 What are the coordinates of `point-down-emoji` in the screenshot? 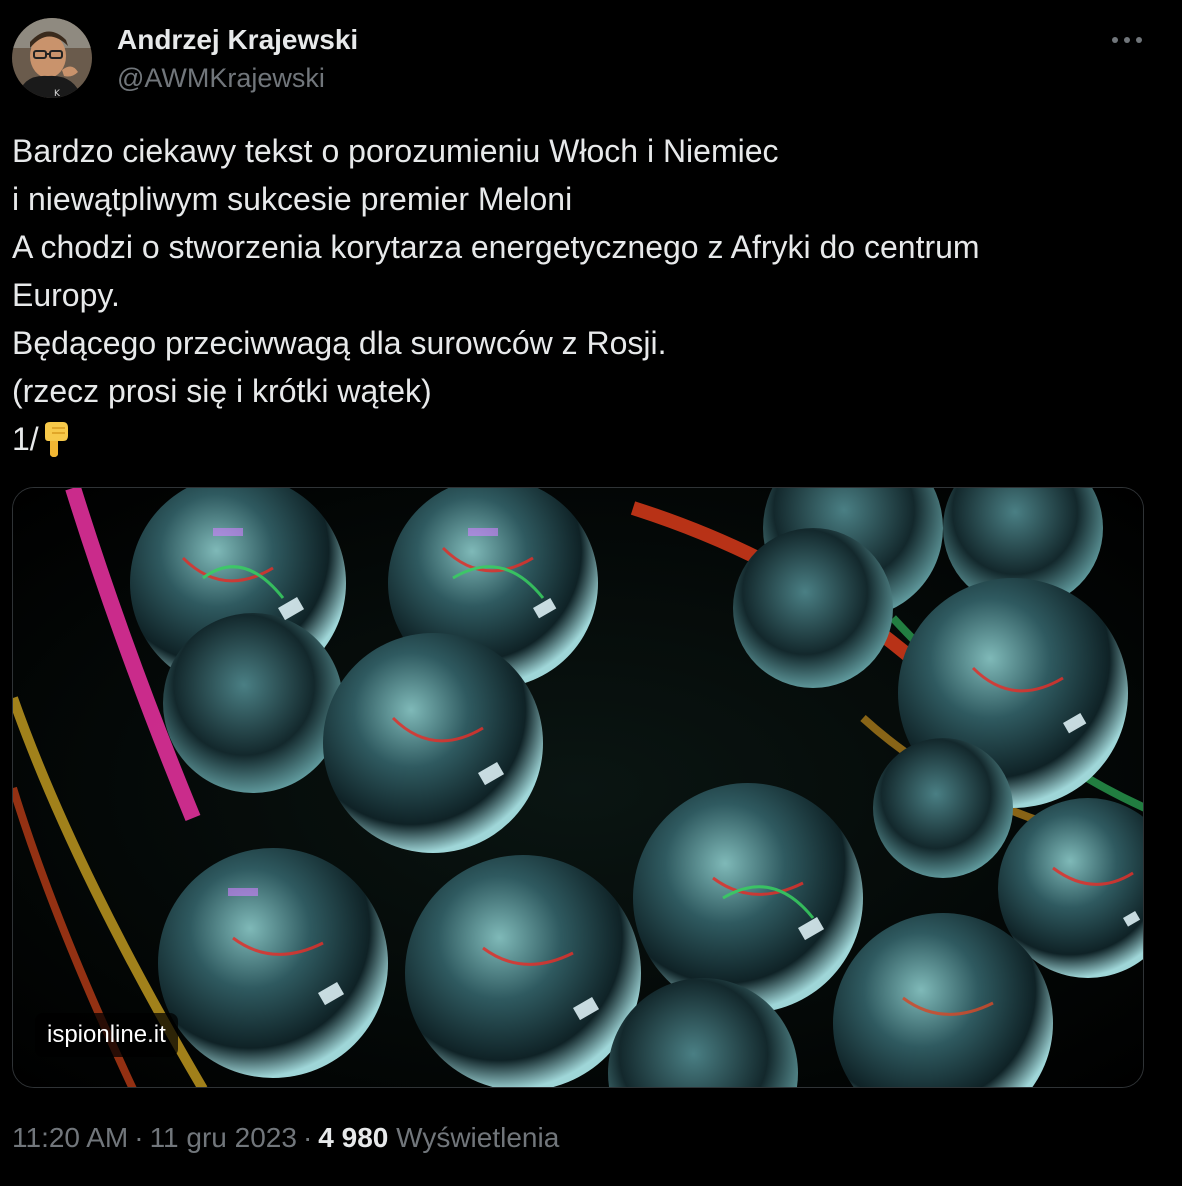 It's located at (56, 445).